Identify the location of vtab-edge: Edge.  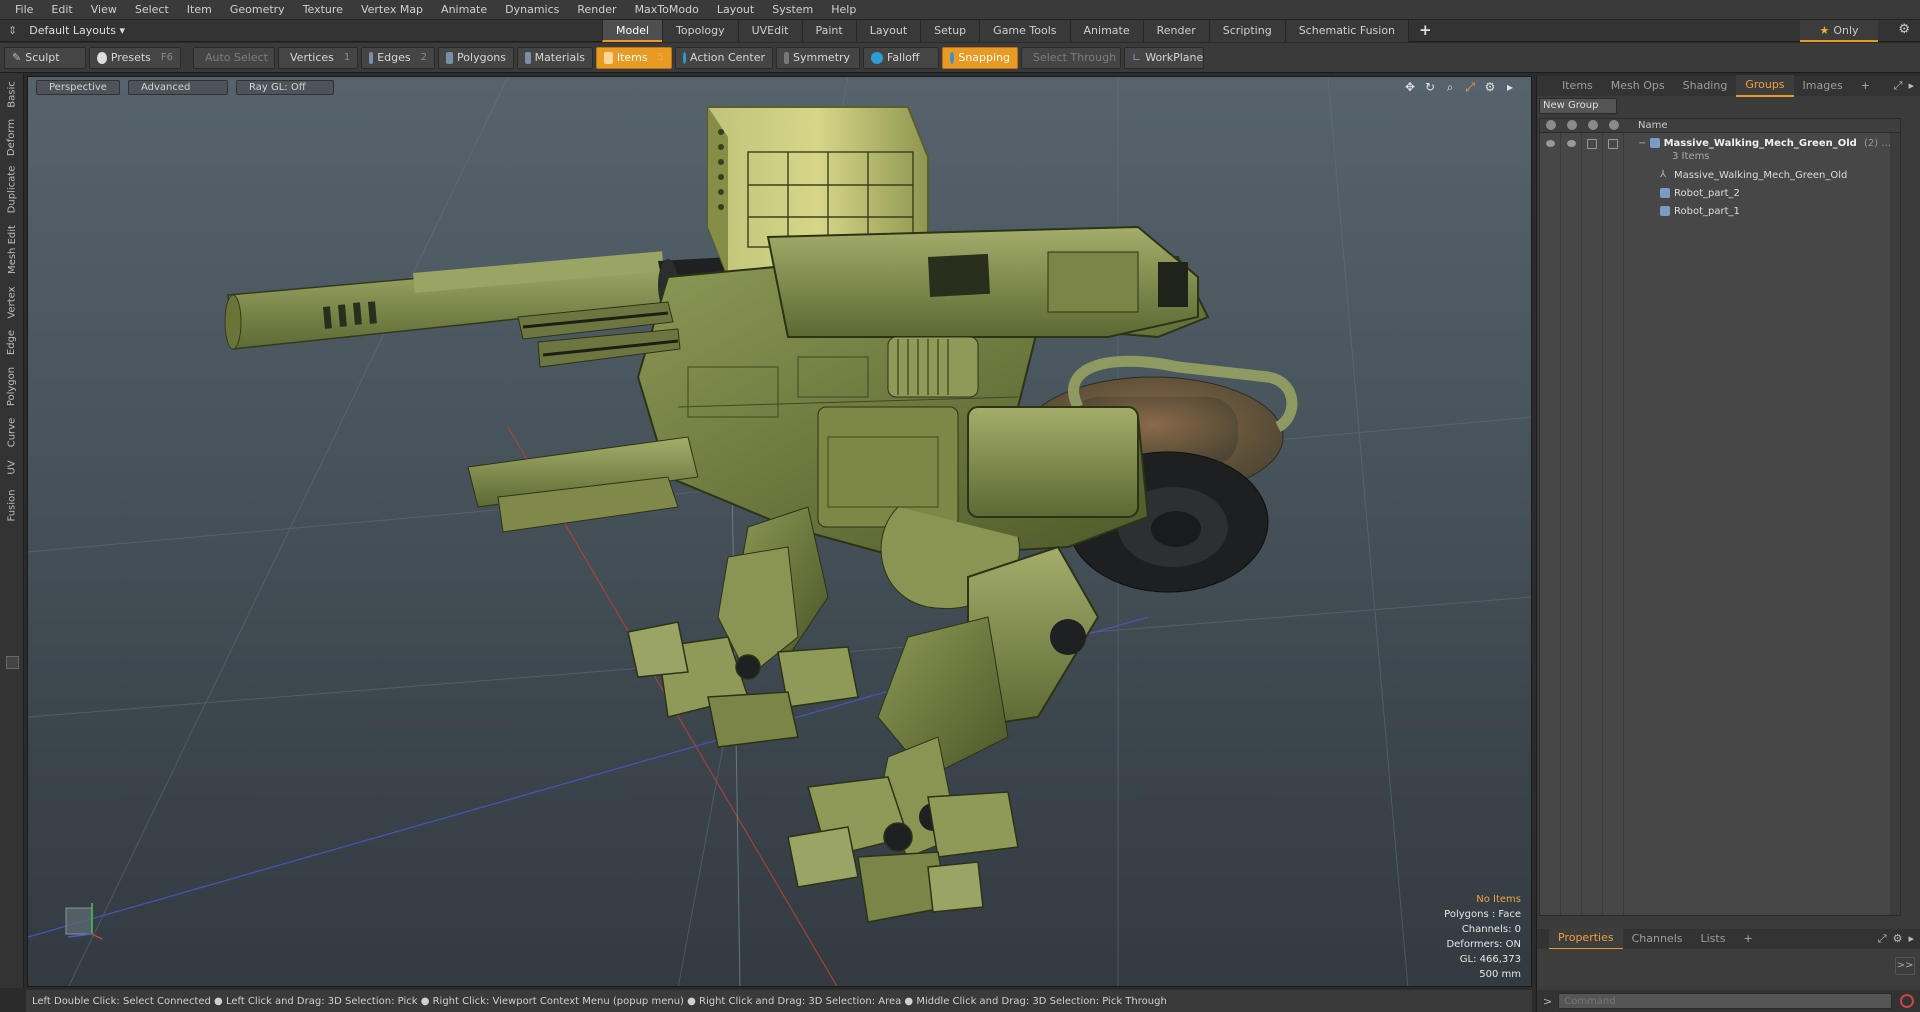
(12, 342).